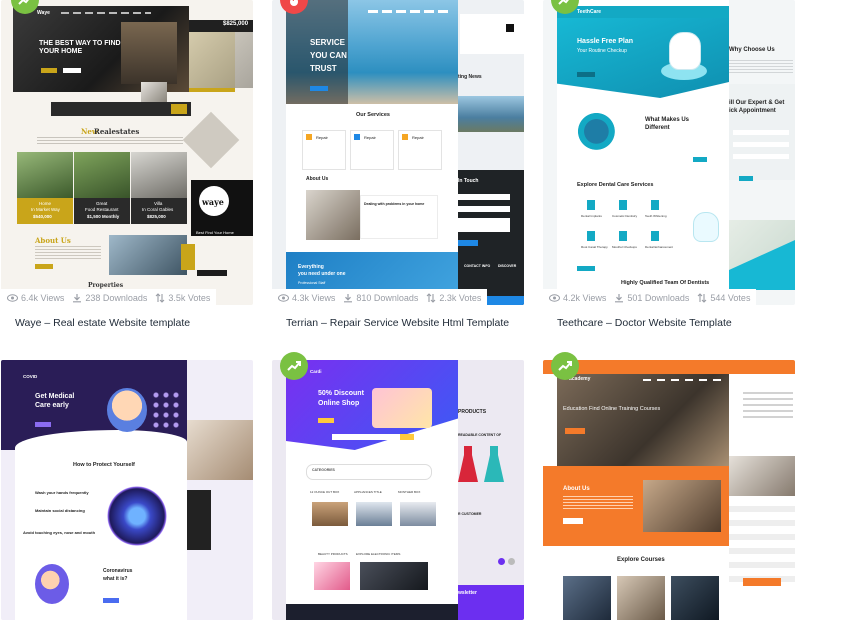  Describe the element at coordinates (322, 137) in the screenshot. I see `preview-service-label-1: Repair` at that location.